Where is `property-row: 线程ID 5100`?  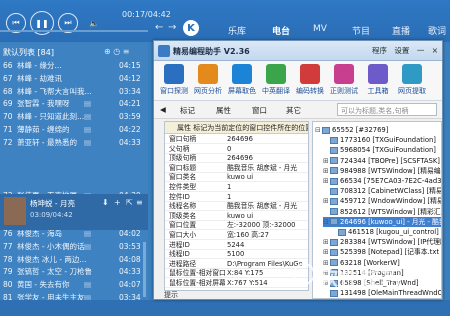 property-row: 线程ID 5100 is located at coordinates (236, 255).